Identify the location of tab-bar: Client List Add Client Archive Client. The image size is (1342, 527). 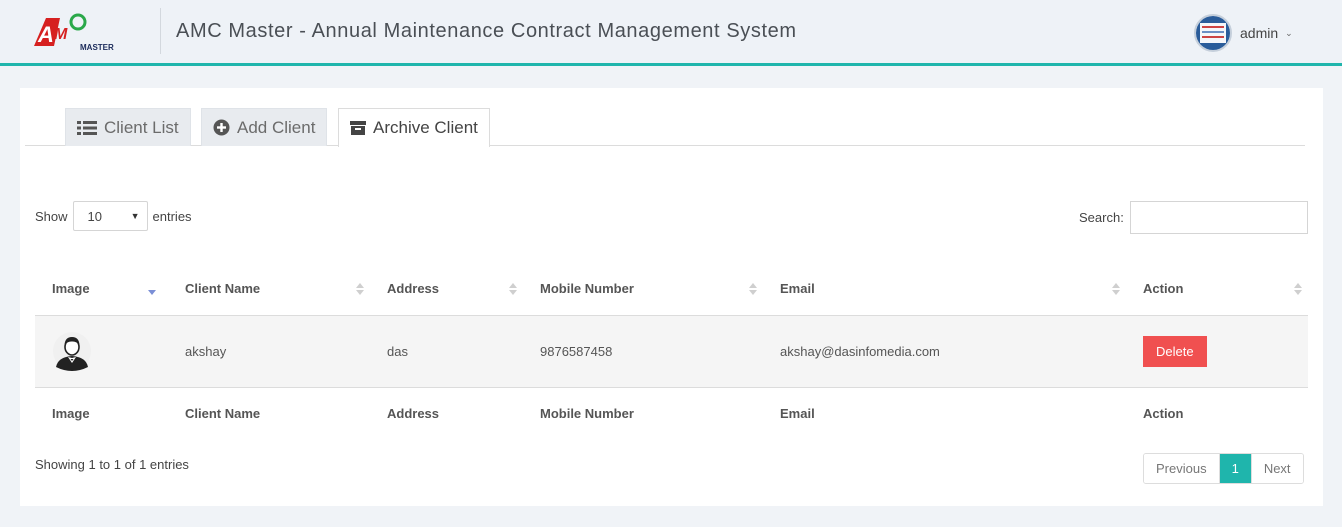
(665, 127).